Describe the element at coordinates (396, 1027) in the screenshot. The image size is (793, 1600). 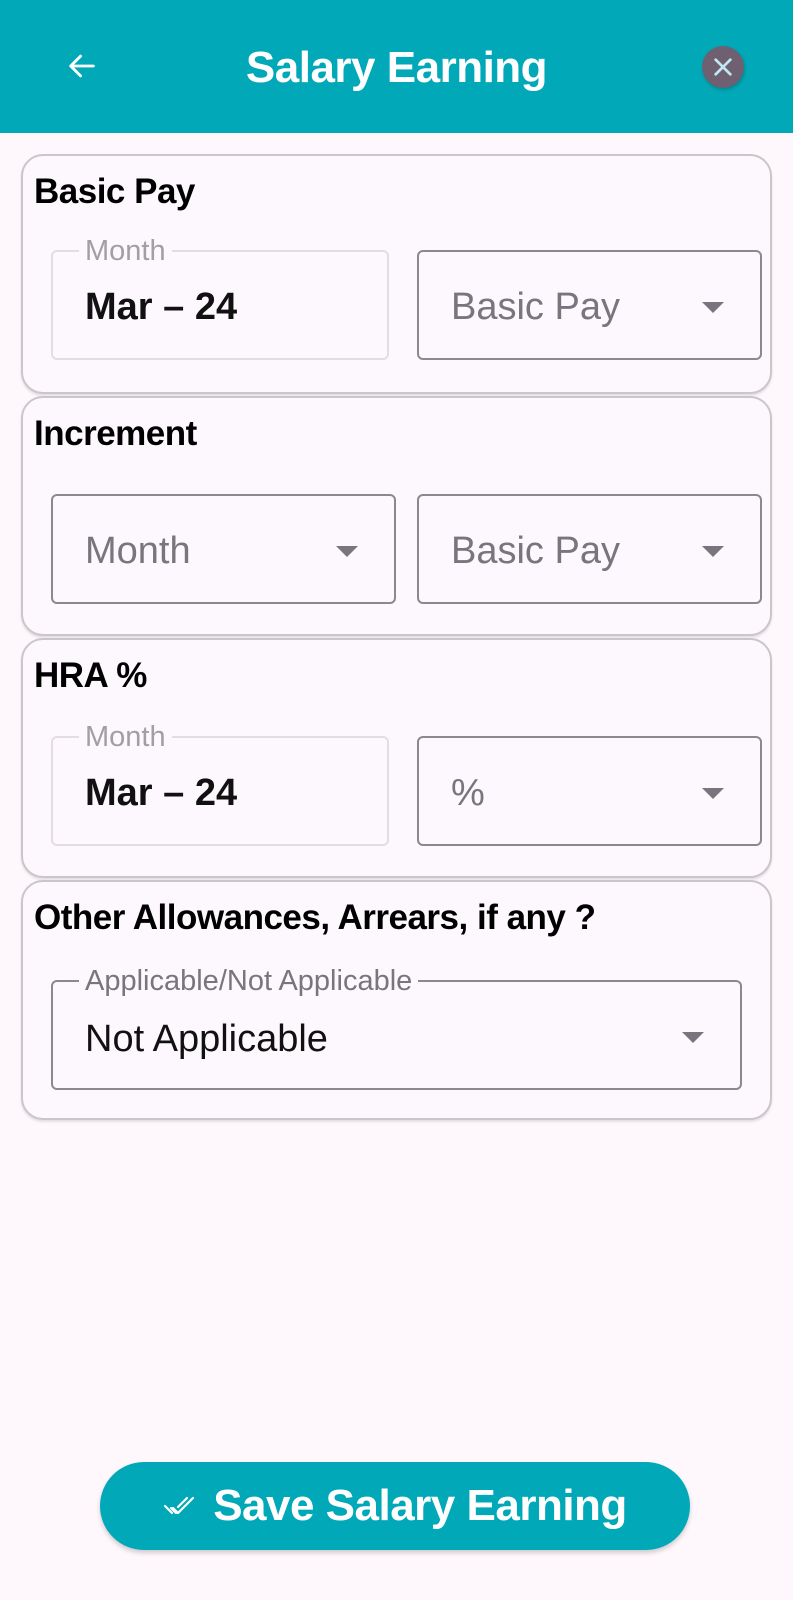
I see `applicable-dropdown: Applicable/Not Applicable Not Applicable` at that location.